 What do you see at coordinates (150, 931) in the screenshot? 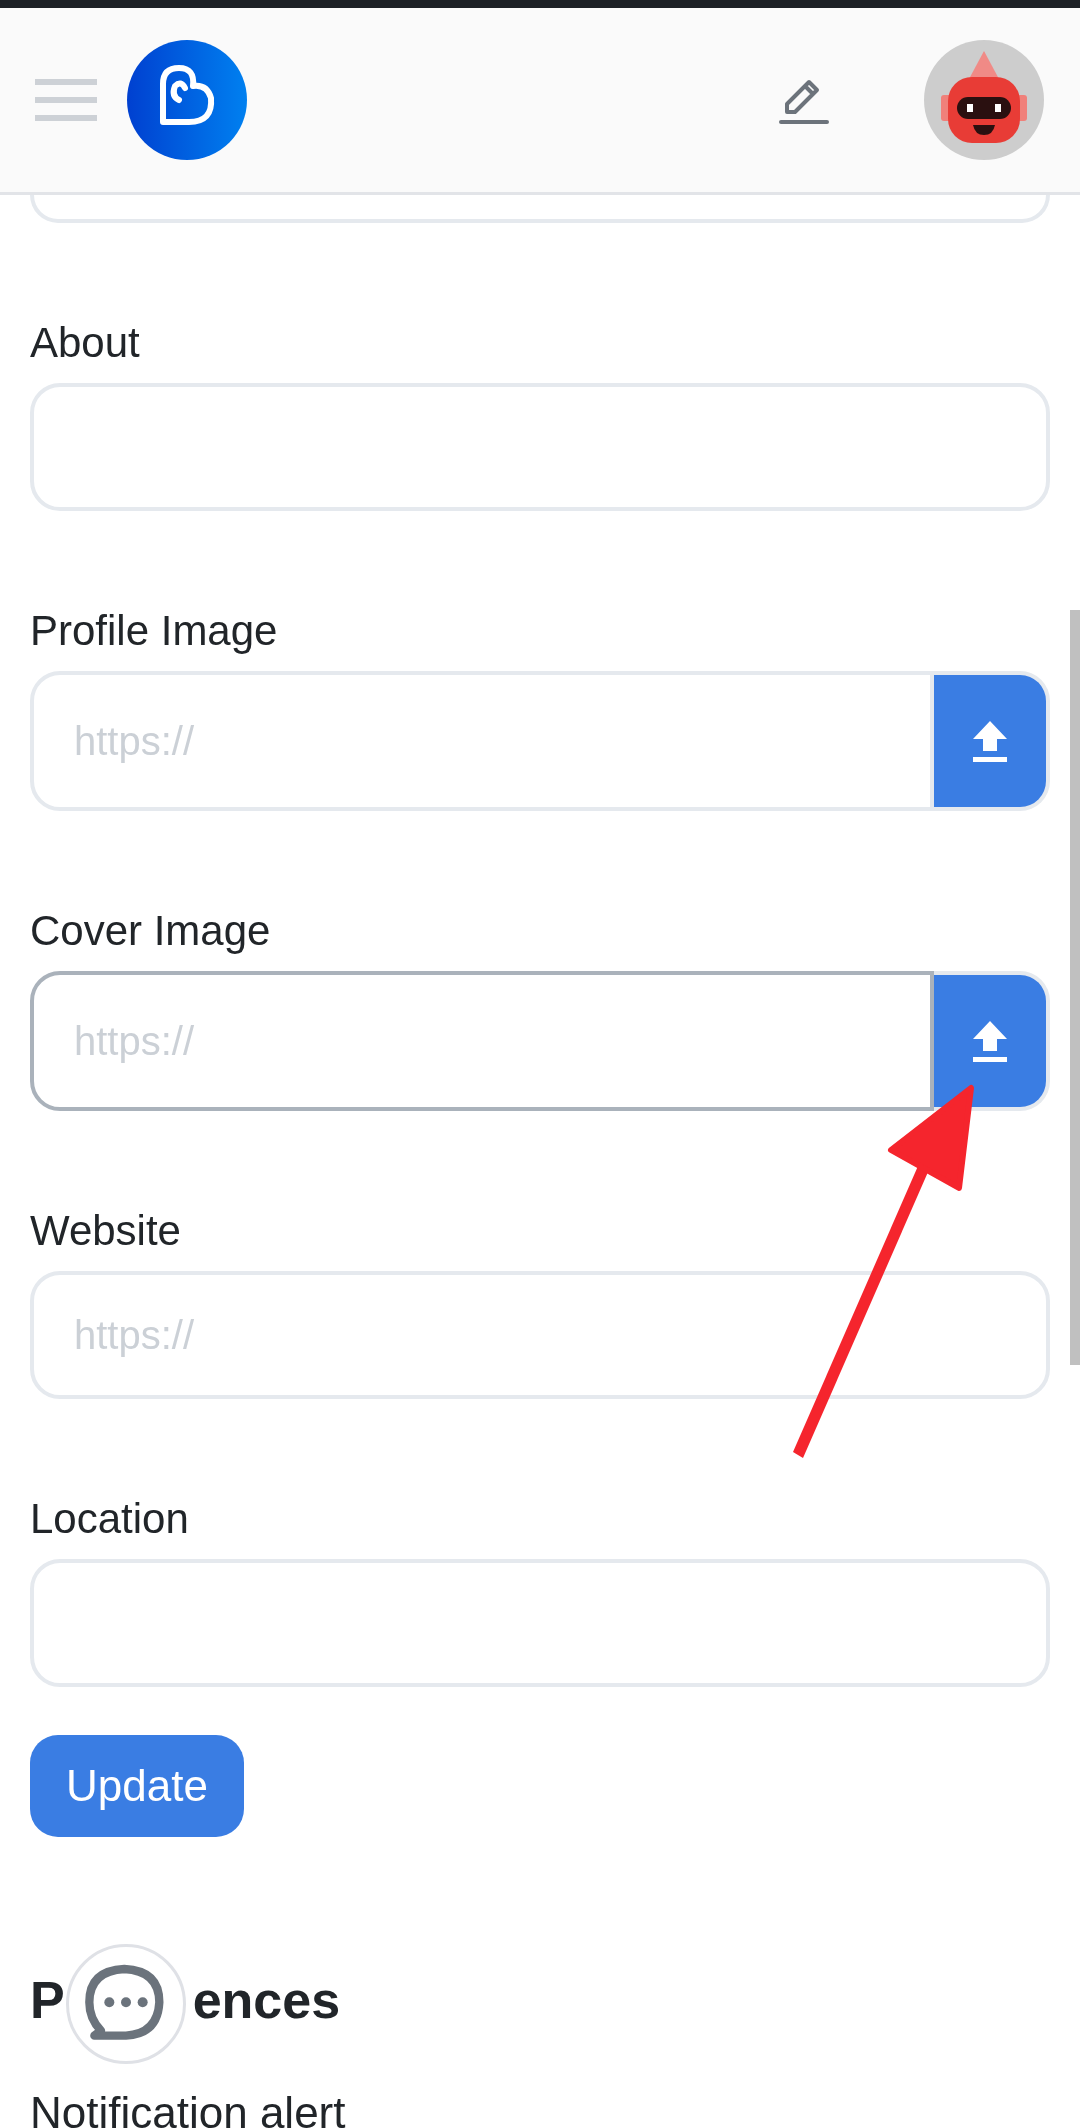
I see `field-label: Cover Image` at bounding box center [150, 931].